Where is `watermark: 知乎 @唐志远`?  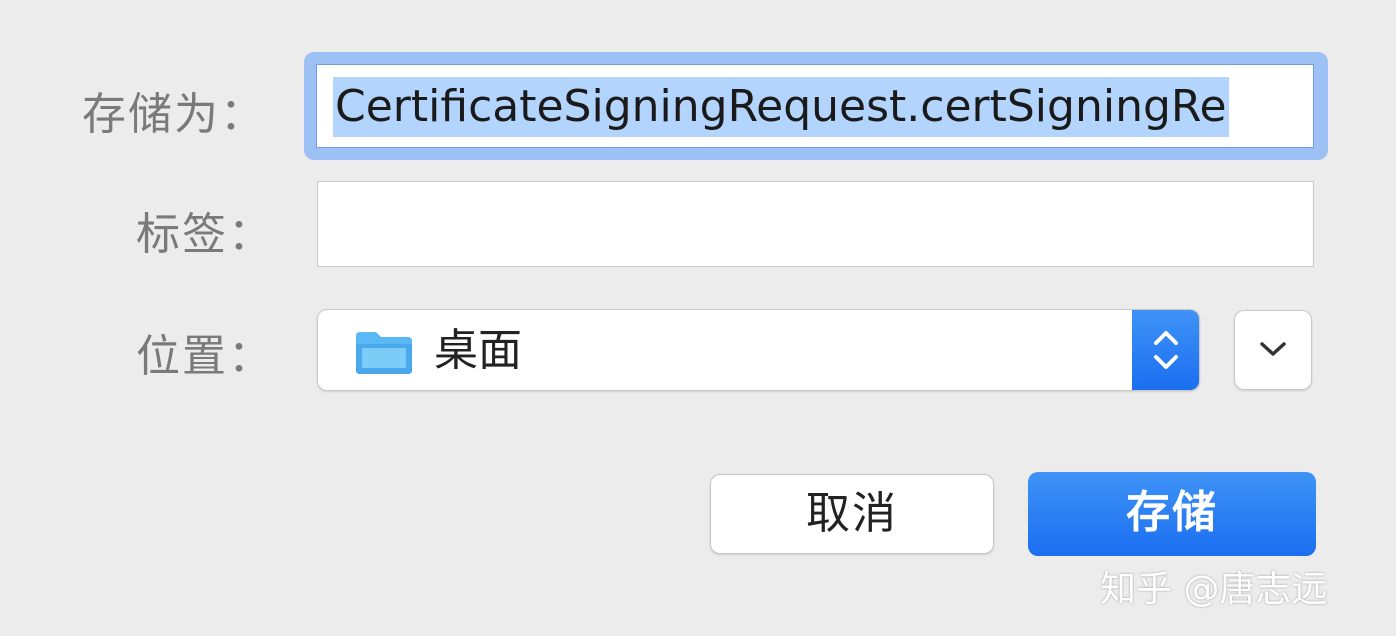 watermark: 知乎 @唐志远 is located at coordinates (1214, 589).